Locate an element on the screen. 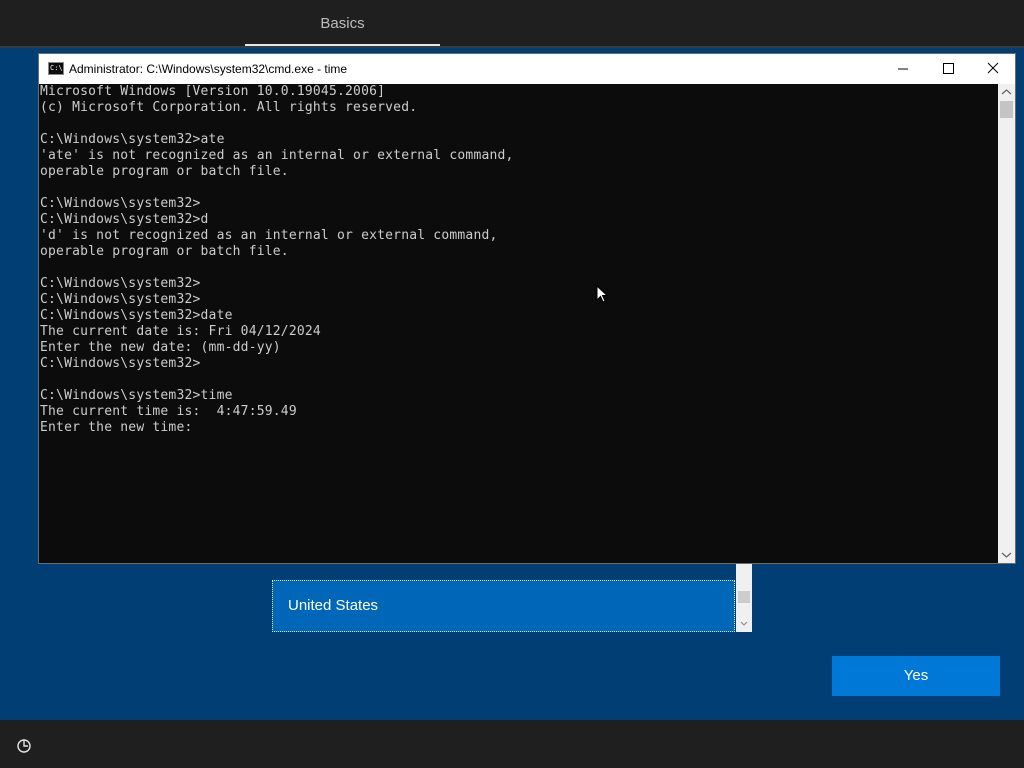 This screenshot has width=1024, height=768. close-icon is located at coordinates (993, 68).